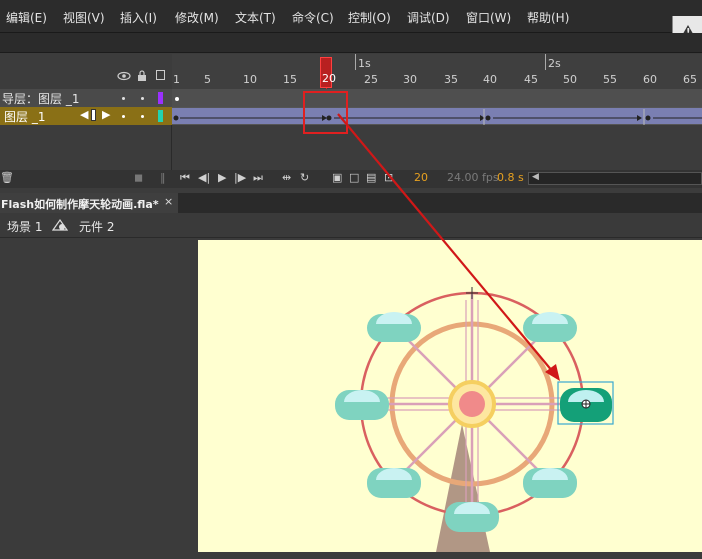 The image size is (702, 559). Describe the element at coordinates (250, 79) in the screenshot. I see `frame-number: 10` at that location.